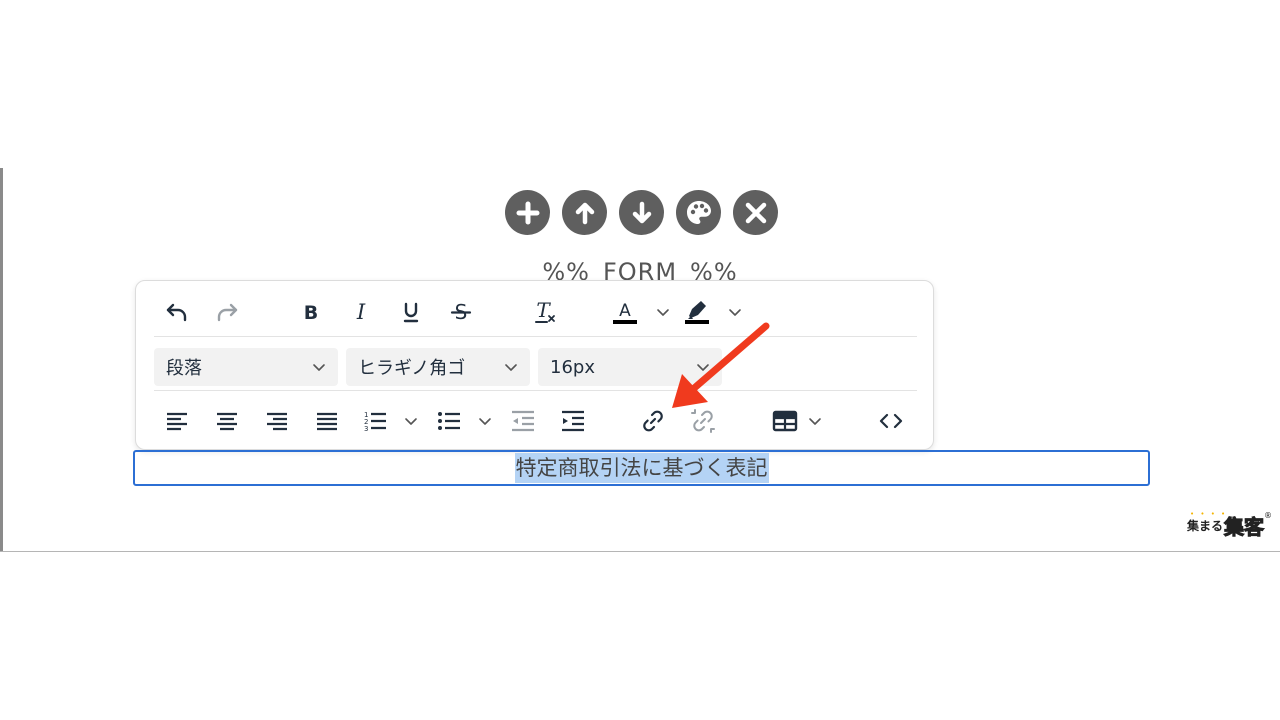 The image size is (1280, 720). I want to click on toolbar-row-formatting: B I S T A, so click(535, 312).